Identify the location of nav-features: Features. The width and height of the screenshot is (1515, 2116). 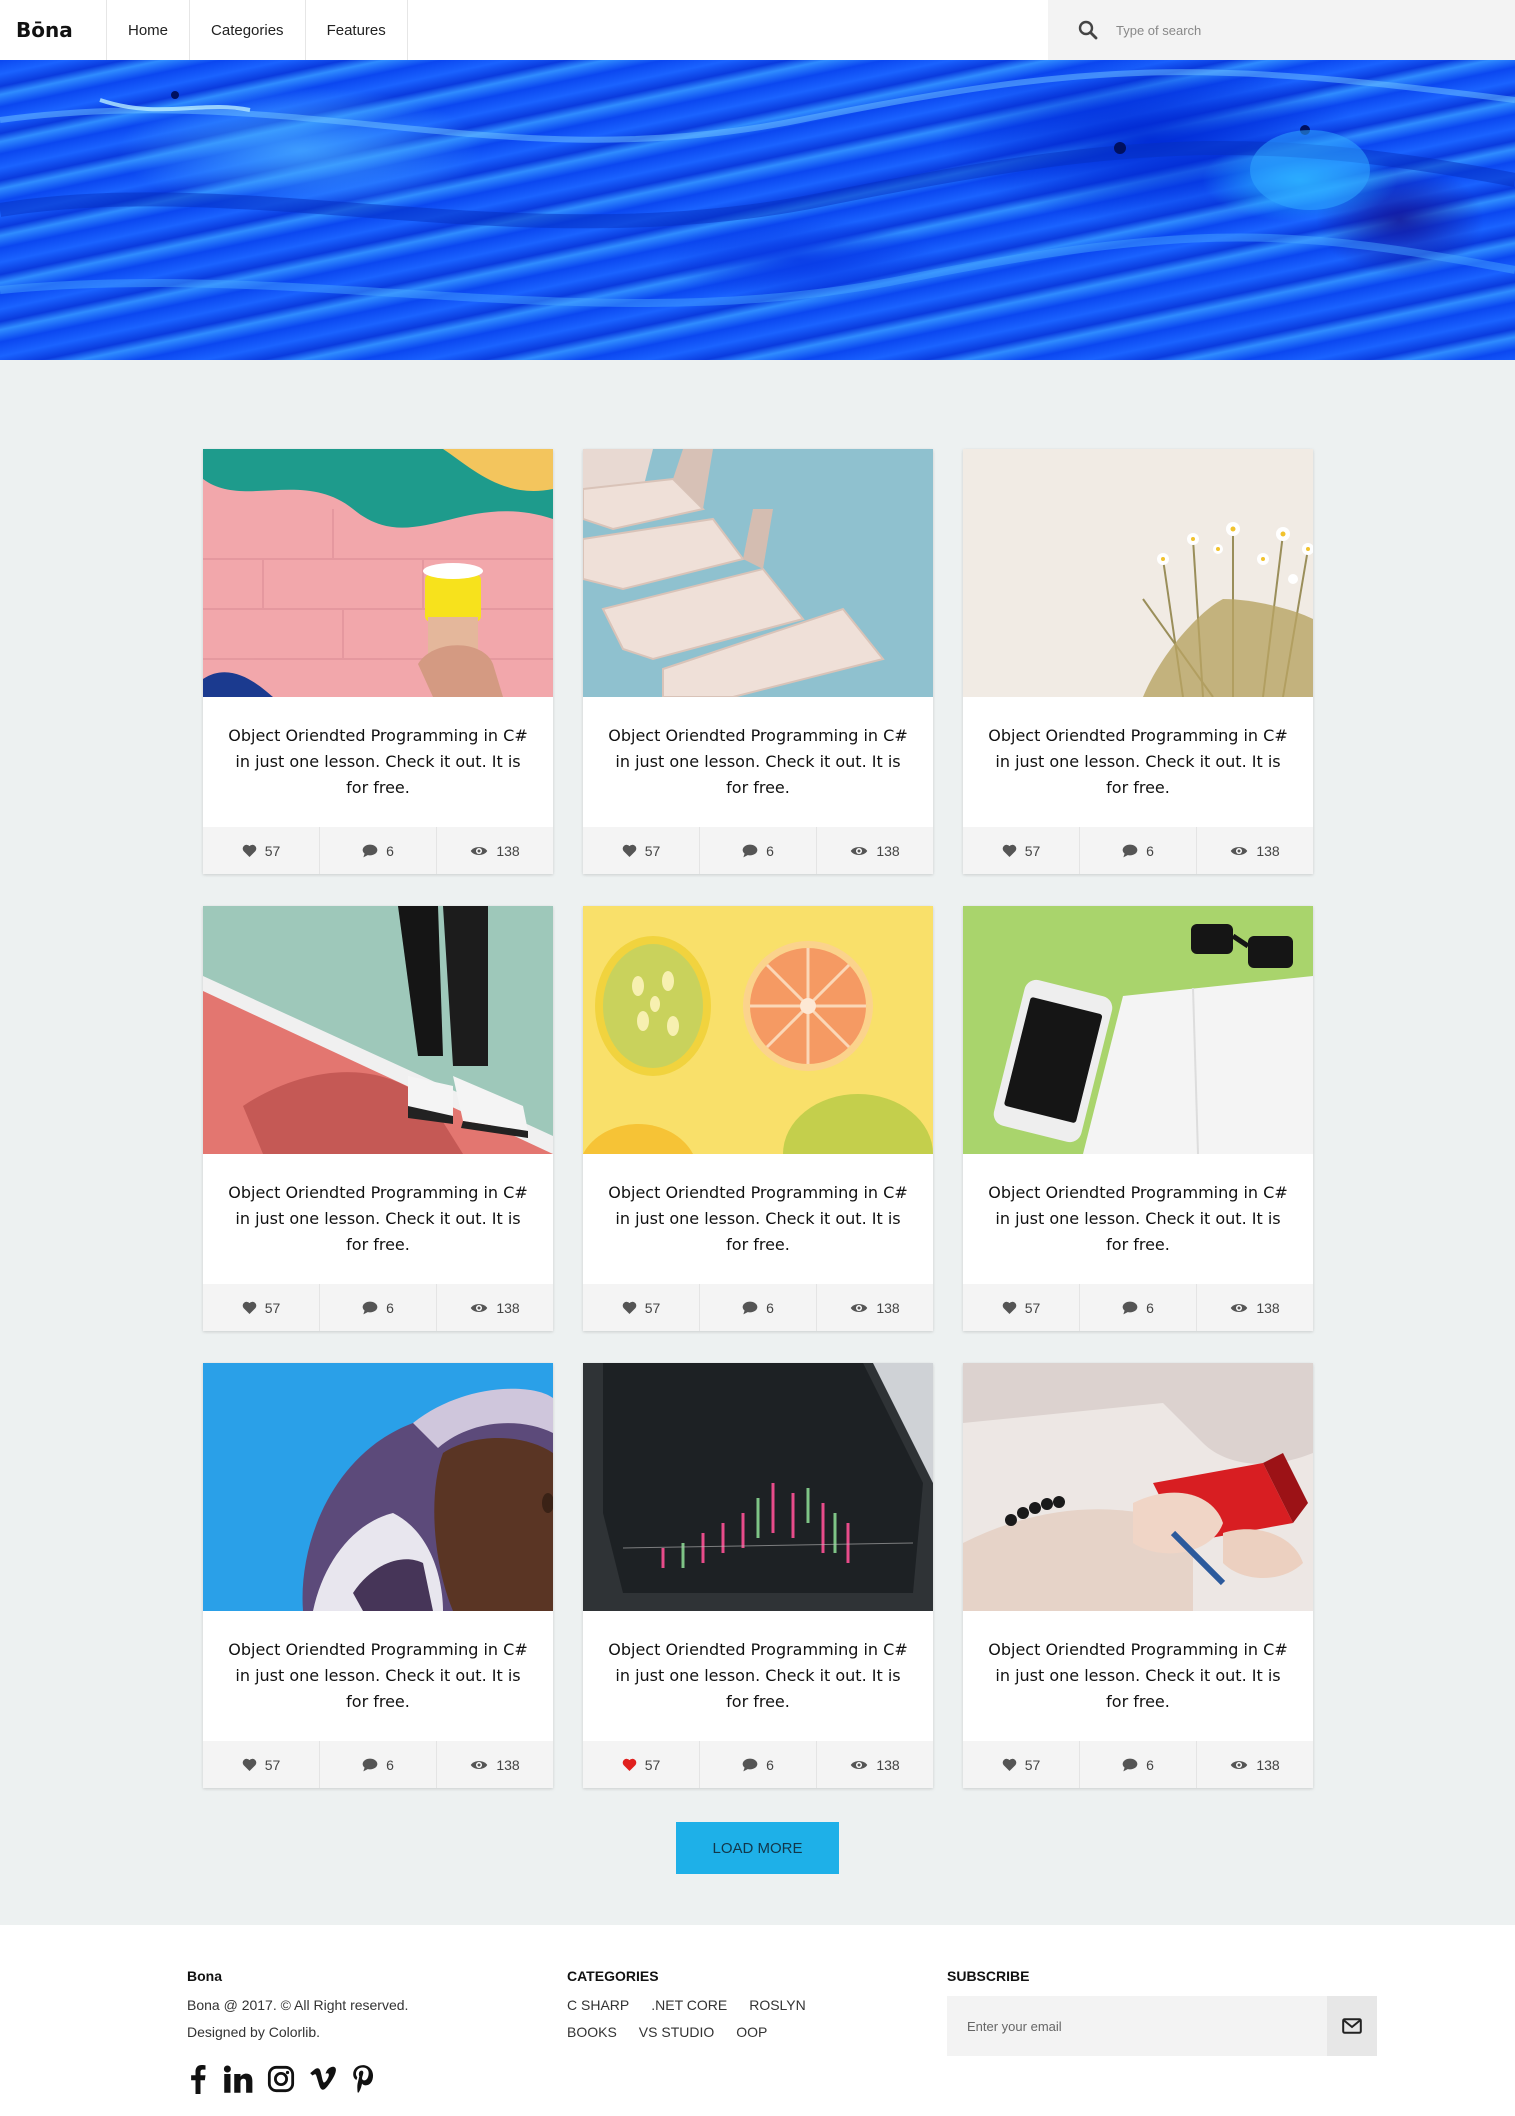
(357, 30).